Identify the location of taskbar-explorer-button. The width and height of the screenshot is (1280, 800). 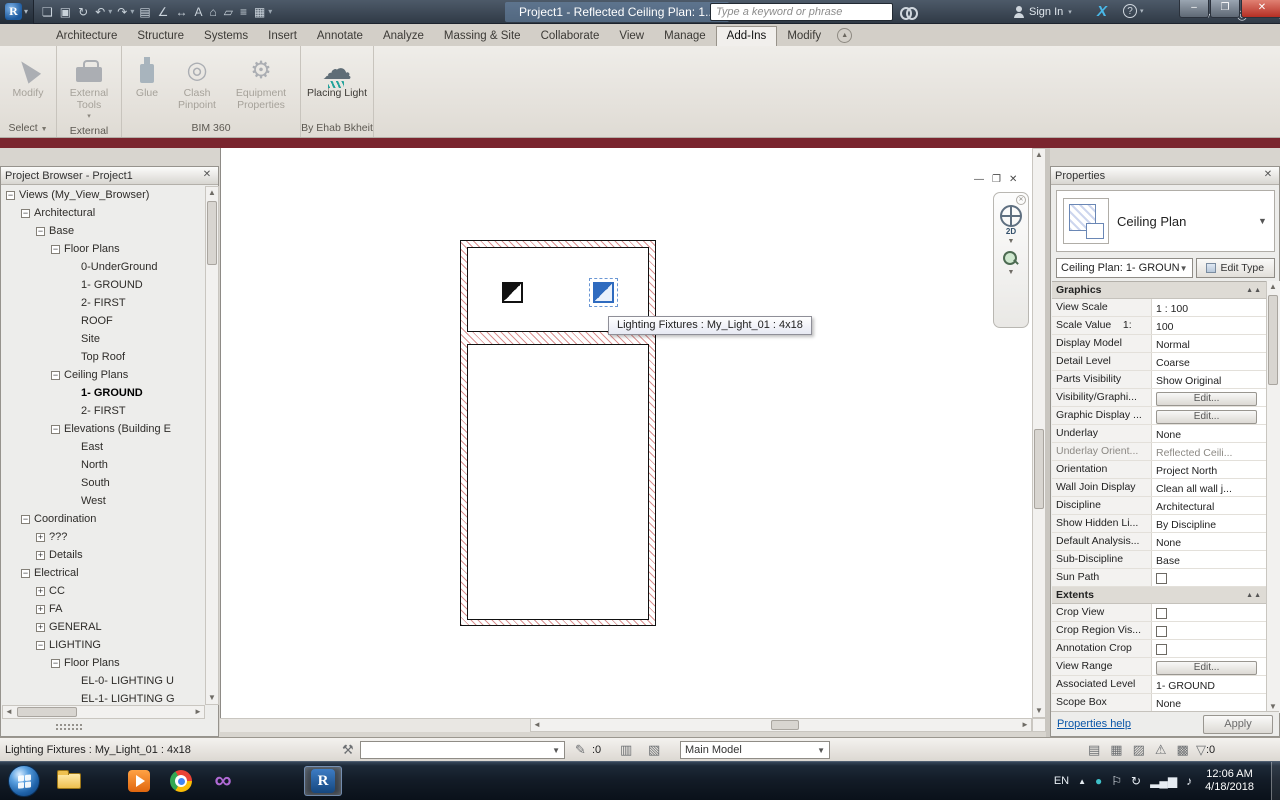
(69, 781).